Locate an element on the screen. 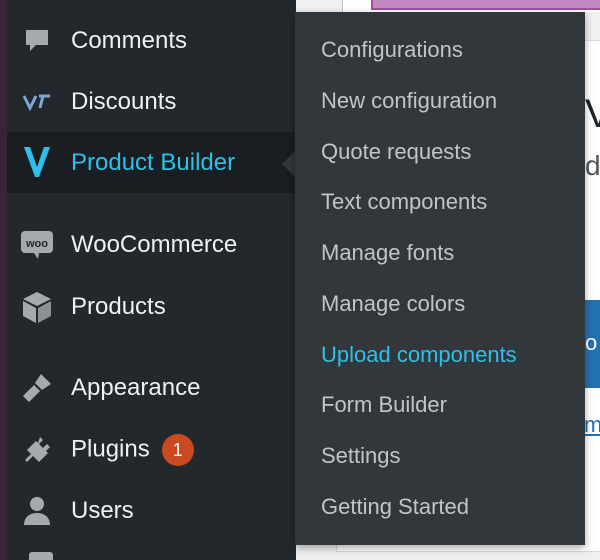 The height and width of the screenshot is (560, 600). sidebar-item-woocommerce: woo WooCommerce is located at coordinates (151, 244).